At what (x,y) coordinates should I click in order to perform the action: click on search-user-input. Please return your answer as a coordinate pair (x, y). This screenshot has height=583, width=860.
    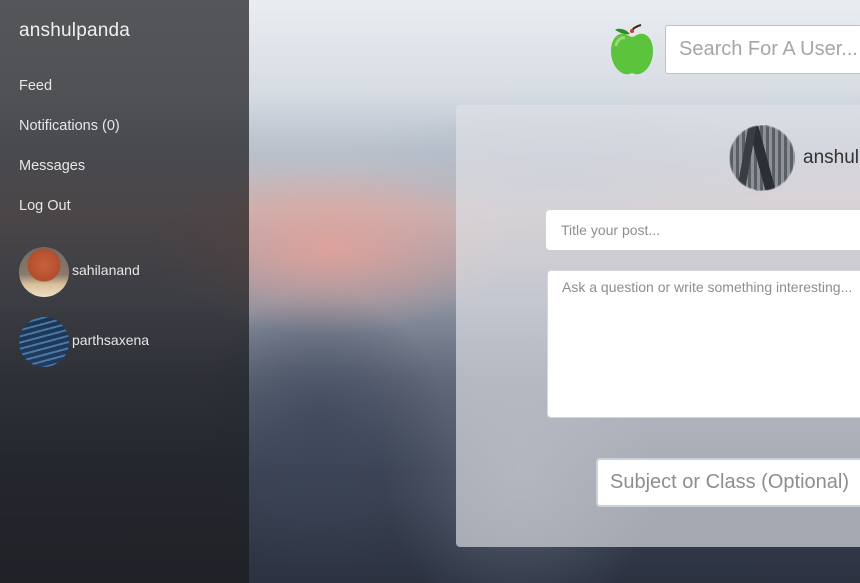
    Looking at the image, I should click on (762, 49).